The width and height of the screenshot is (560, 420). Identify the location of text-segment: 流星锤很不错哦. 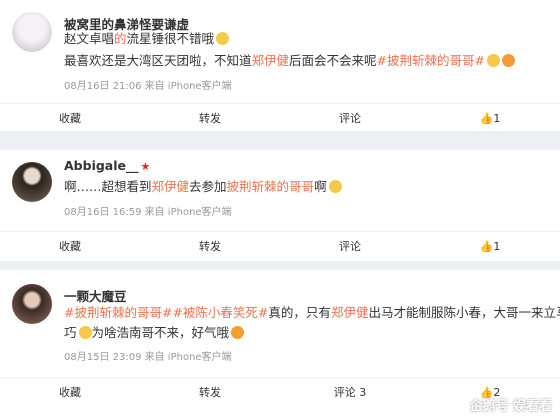
(170, 38).